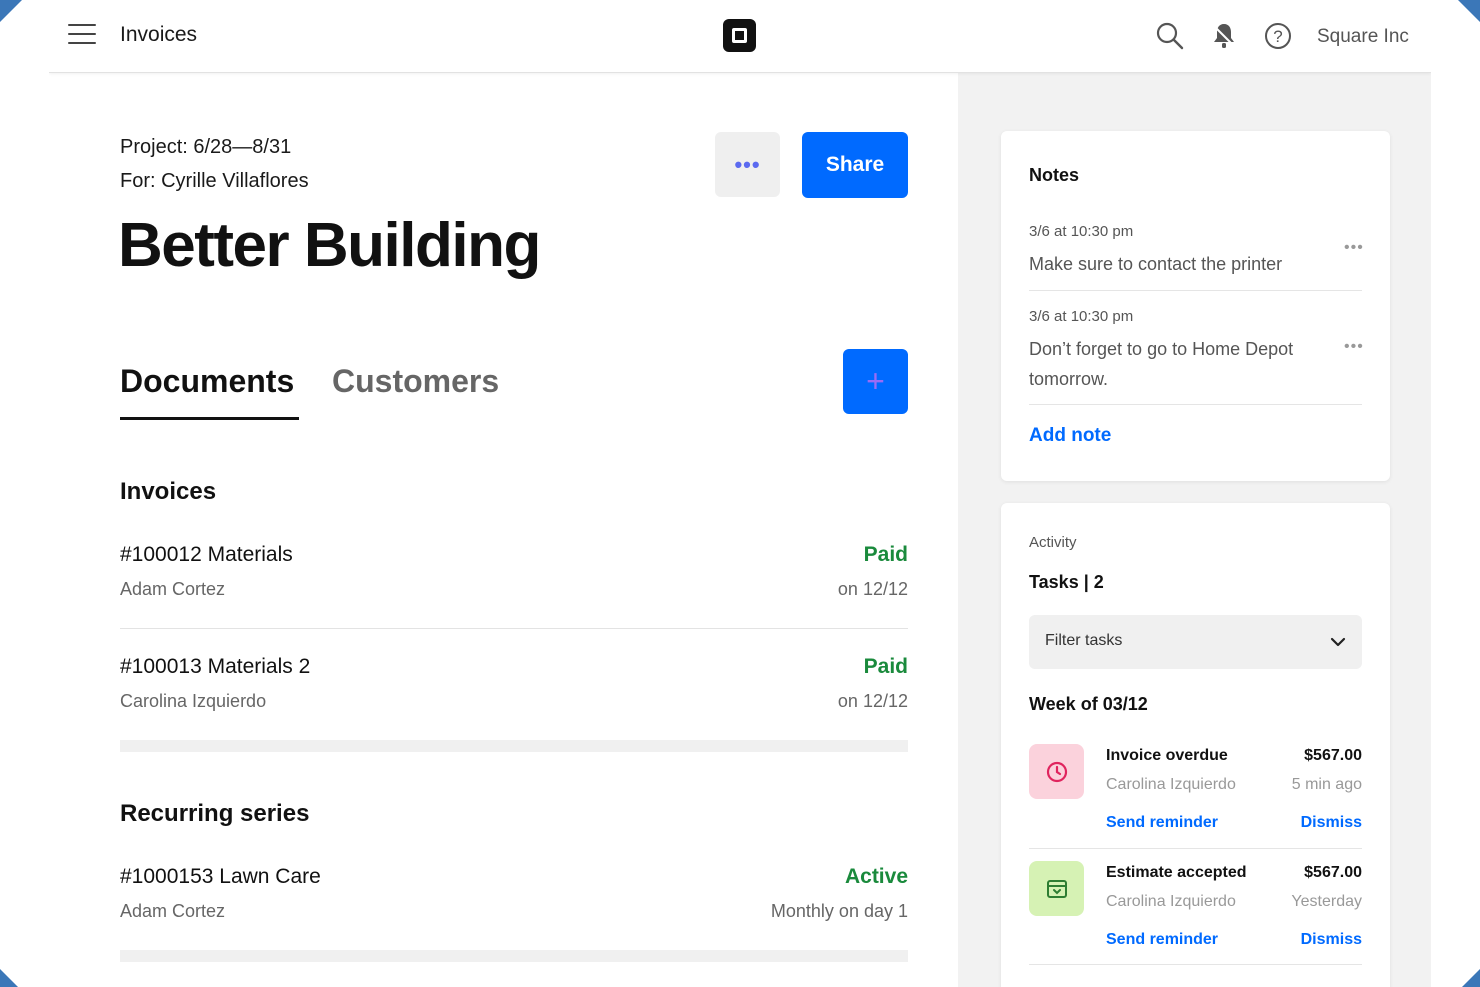 This screenshot has height=987, width=1480. Describe the element at coordinates (747, 164) in the screenshot. I see `more-options-button: •••` at that location.